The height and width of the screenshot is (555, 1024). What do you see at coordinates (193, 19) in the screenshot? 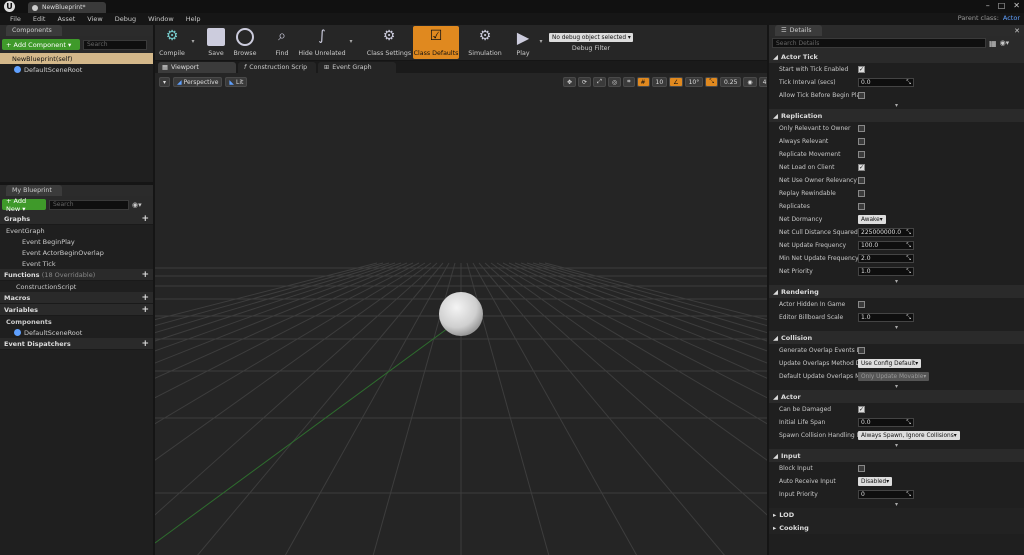
I see `menu-item-help: Help` at bounding box center [193, 19].